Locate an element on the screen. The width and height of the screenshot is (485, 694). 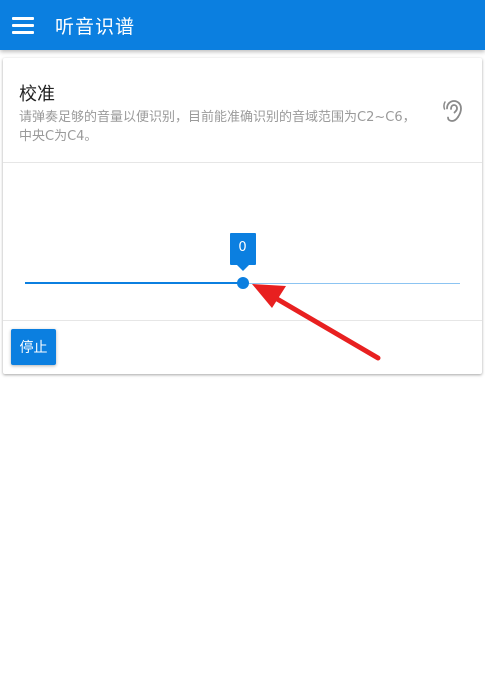
app-bar: 听音识谱 is located at coordinates (242, 25).